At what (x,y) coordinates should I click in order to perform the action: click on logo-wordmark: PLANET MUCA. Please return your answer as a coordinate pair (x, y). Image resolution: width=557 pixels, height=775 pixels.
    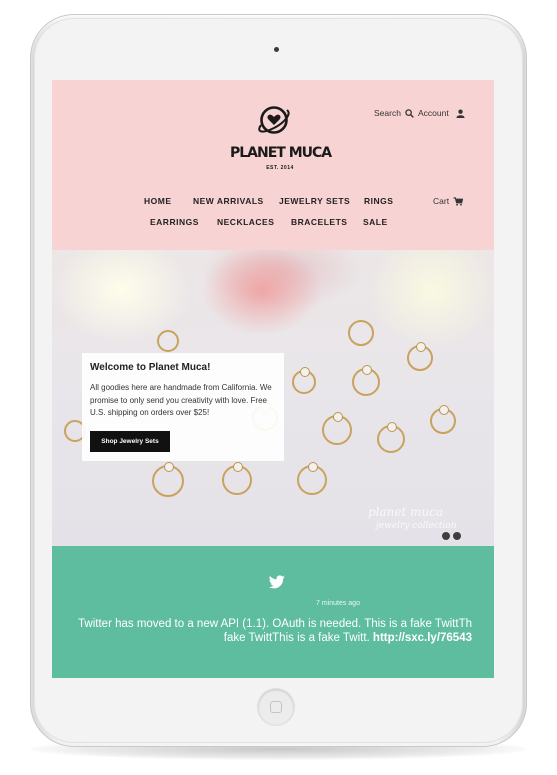
    Looking at the image, I should click on (281, 153).